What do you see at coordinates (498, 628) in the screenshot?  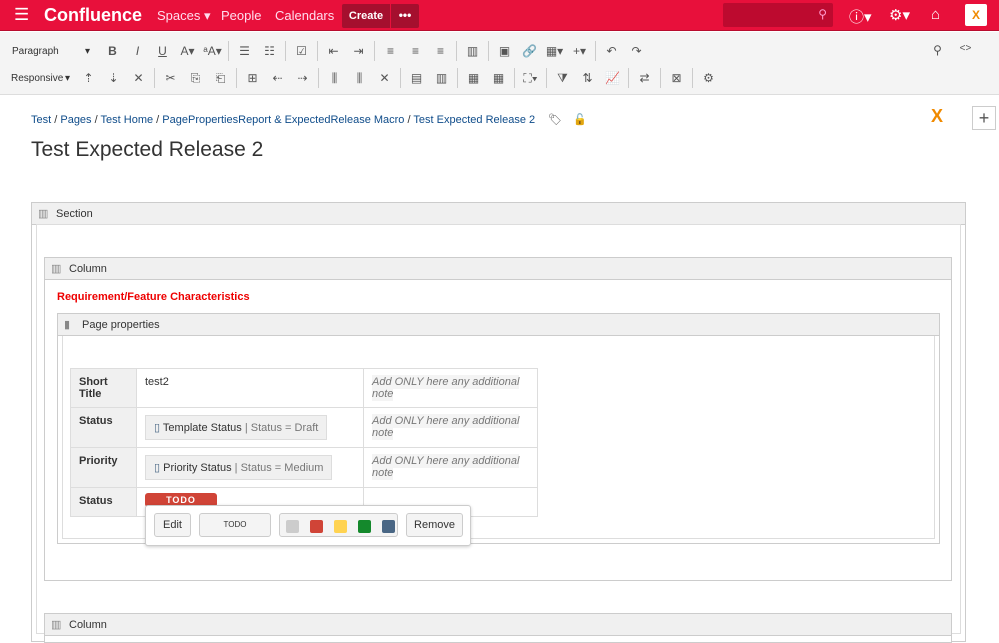 I see `column-macro-2: ▥ Column` at bounding box center [498, 628].